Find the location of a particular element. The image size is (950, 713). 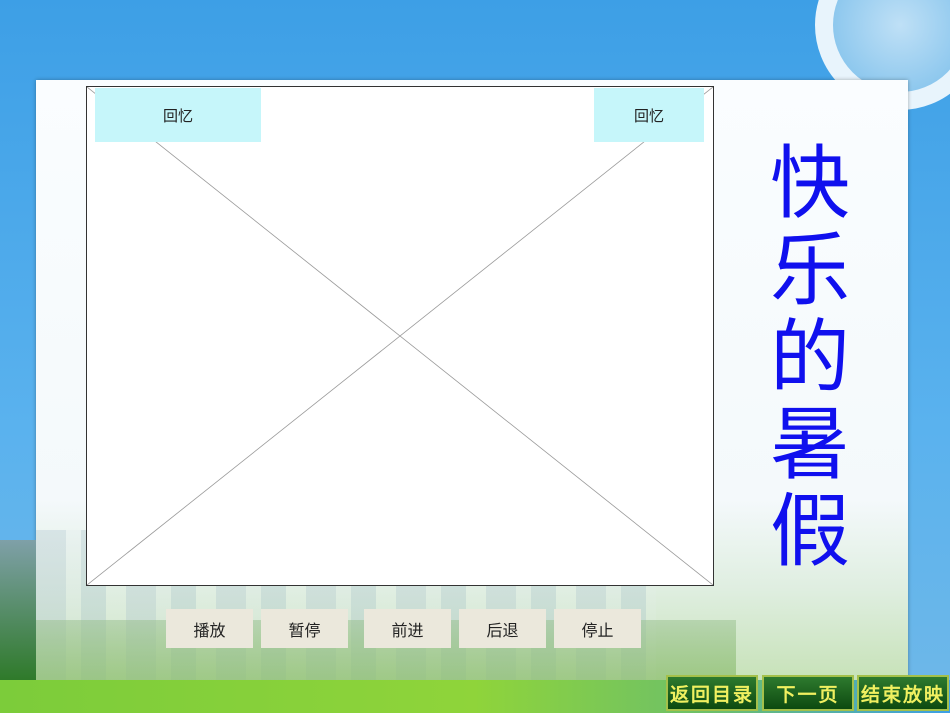

rewind-button: 后退 is located at coordinates (502, 628).